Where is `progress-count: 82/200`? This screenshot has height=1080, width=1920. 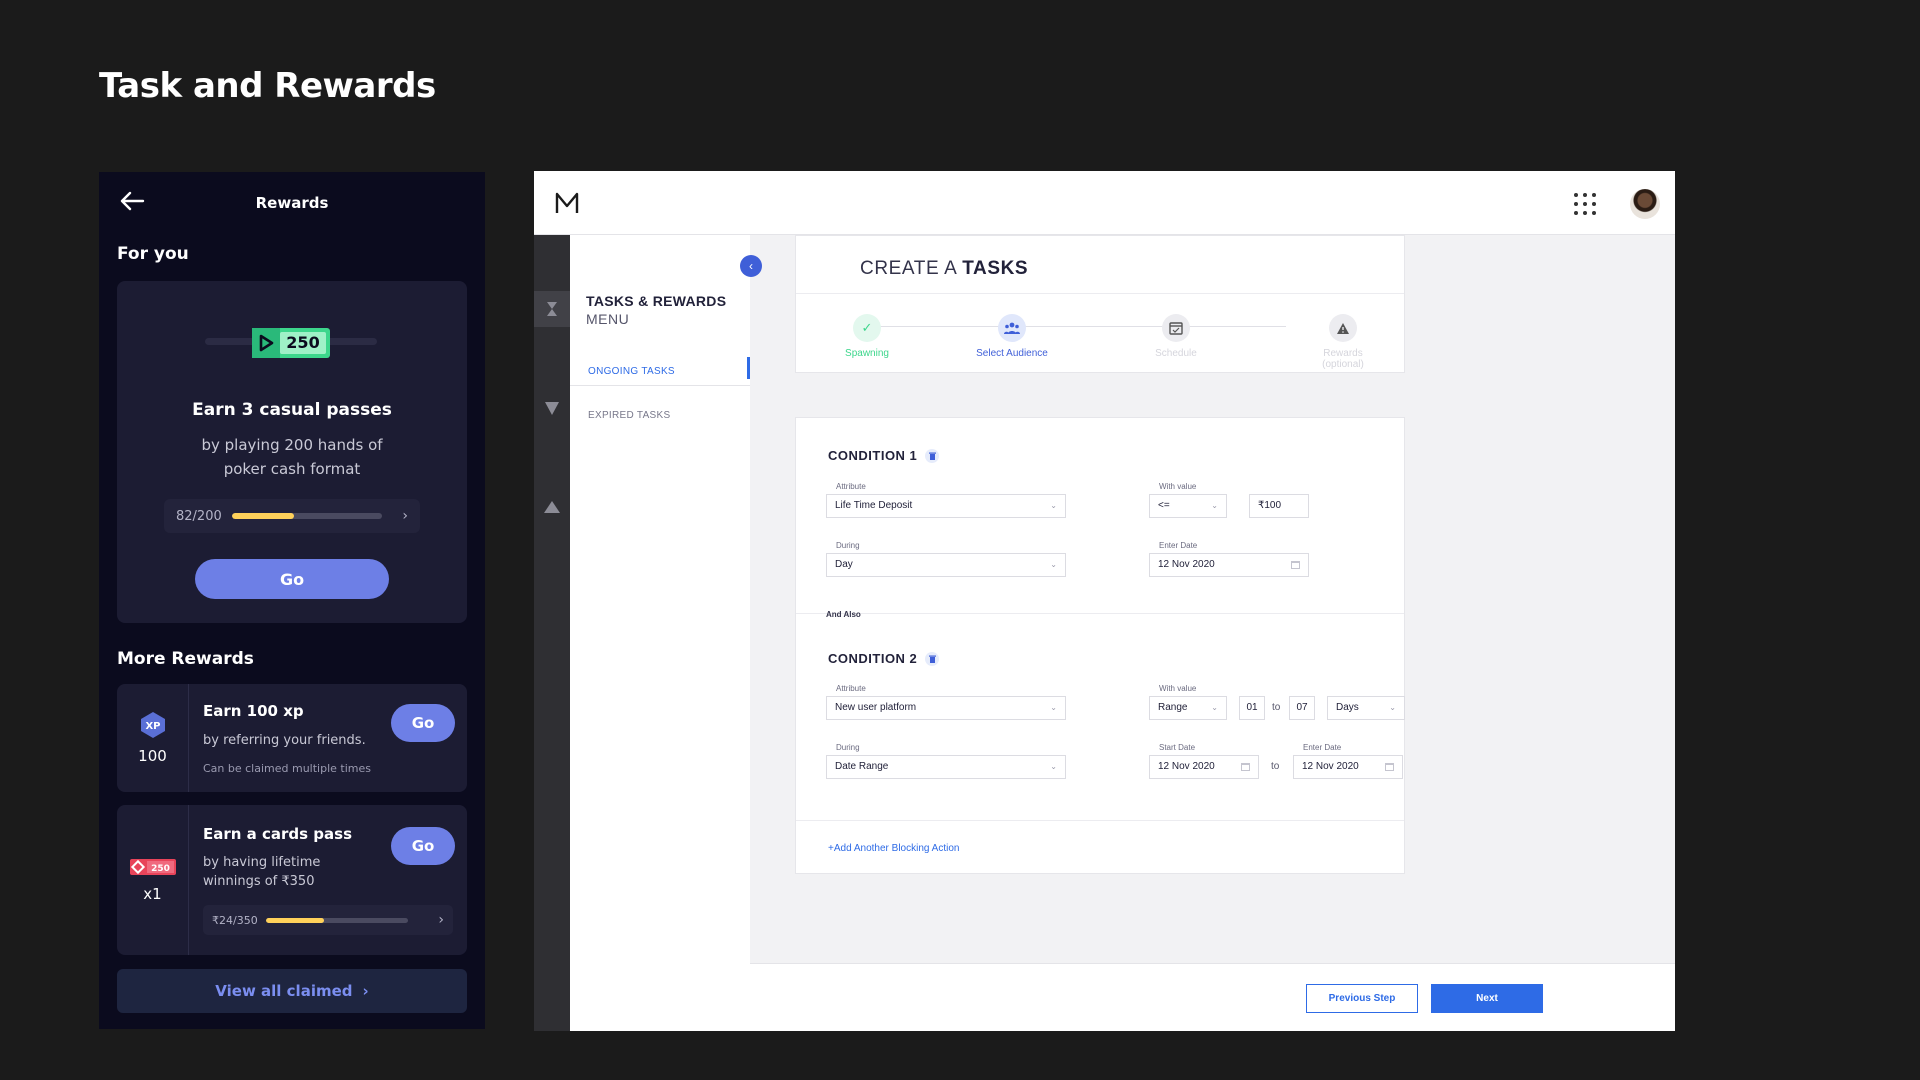 progress-count: 82/200 is located at coordinates (199, 516).